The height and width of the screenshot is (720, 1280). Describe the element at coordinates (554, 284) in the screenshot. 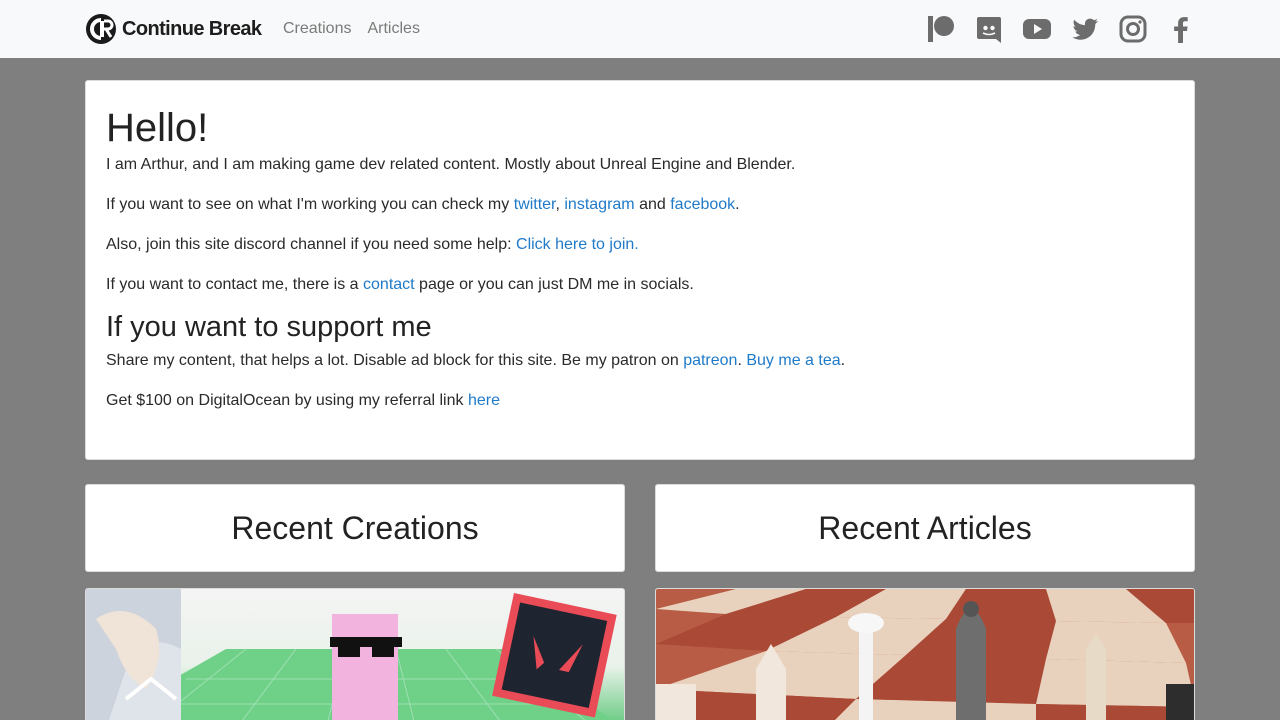

I see `intro-text: page or you can just DM me in socials.` at that location.